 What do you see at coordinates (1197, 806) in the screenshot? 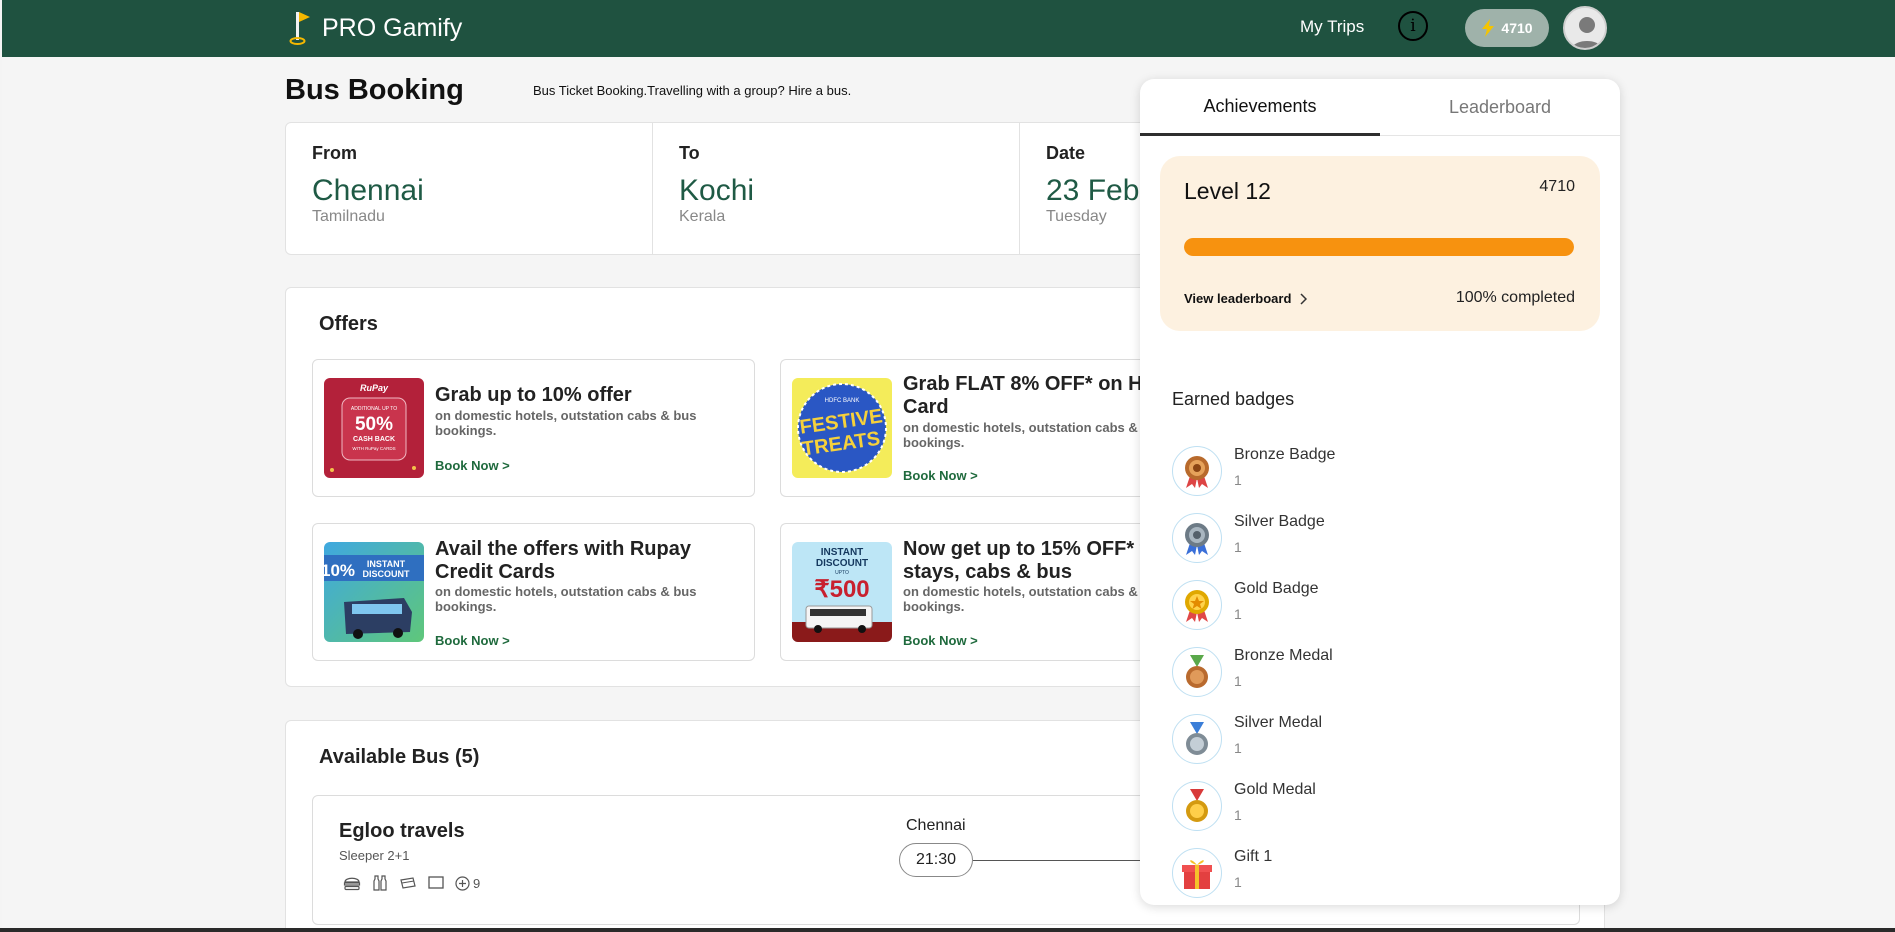
I see `gold-medal-icon` at bounding box center [1197, 806].